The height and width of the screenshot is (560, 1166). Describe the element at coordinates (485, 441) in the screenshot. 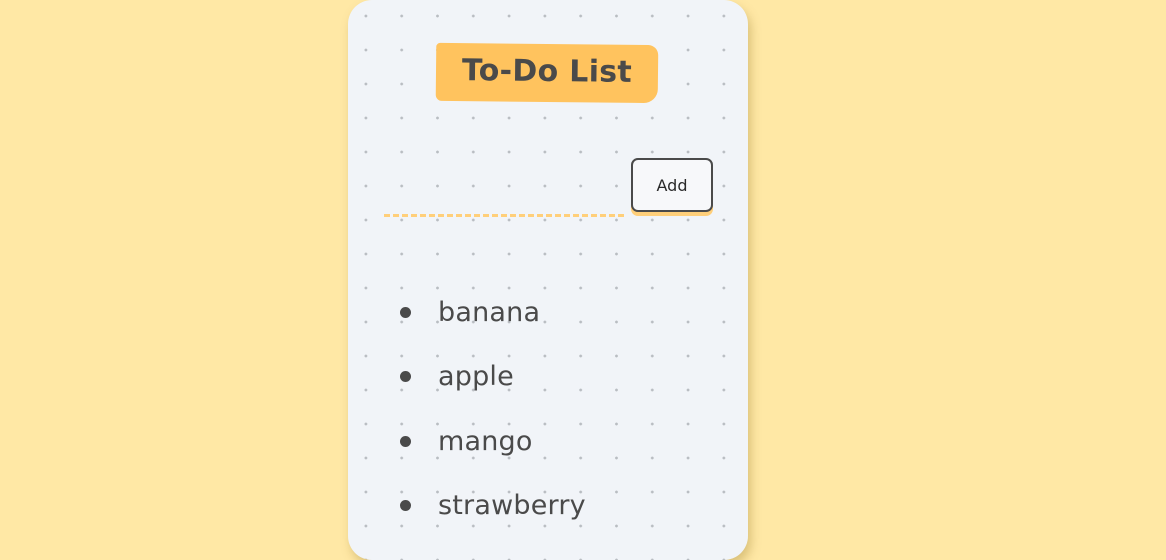

I see `task-text: mango` at that location.